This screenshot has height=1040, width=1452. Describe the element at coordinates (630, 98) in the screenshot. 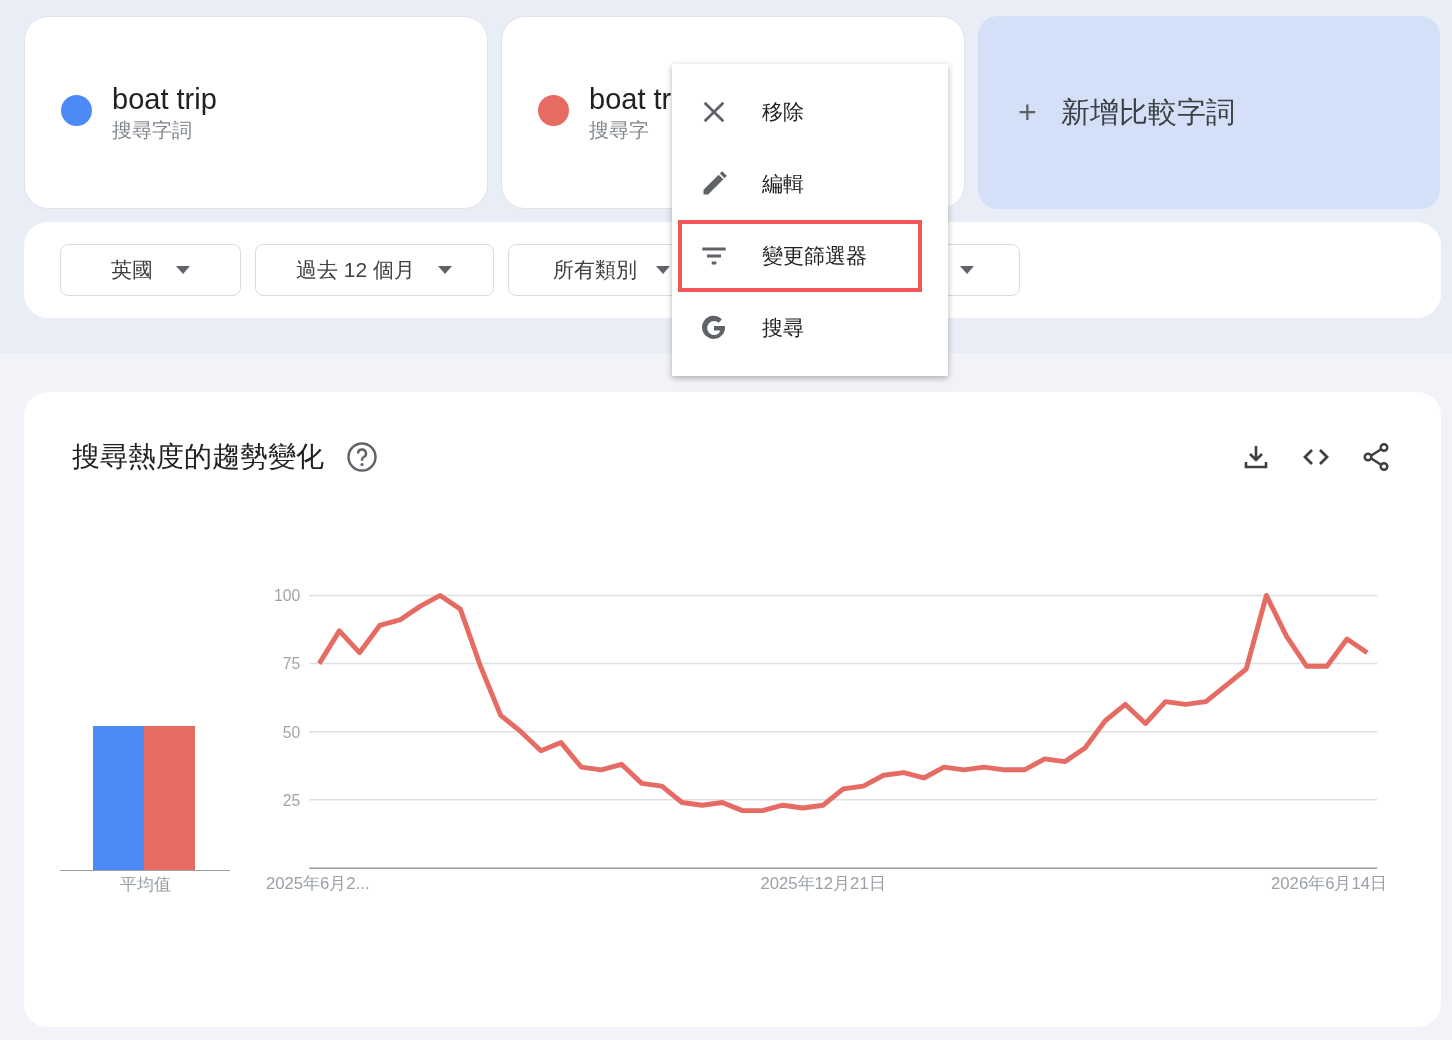

I see `term-title: boat tr` at that location.